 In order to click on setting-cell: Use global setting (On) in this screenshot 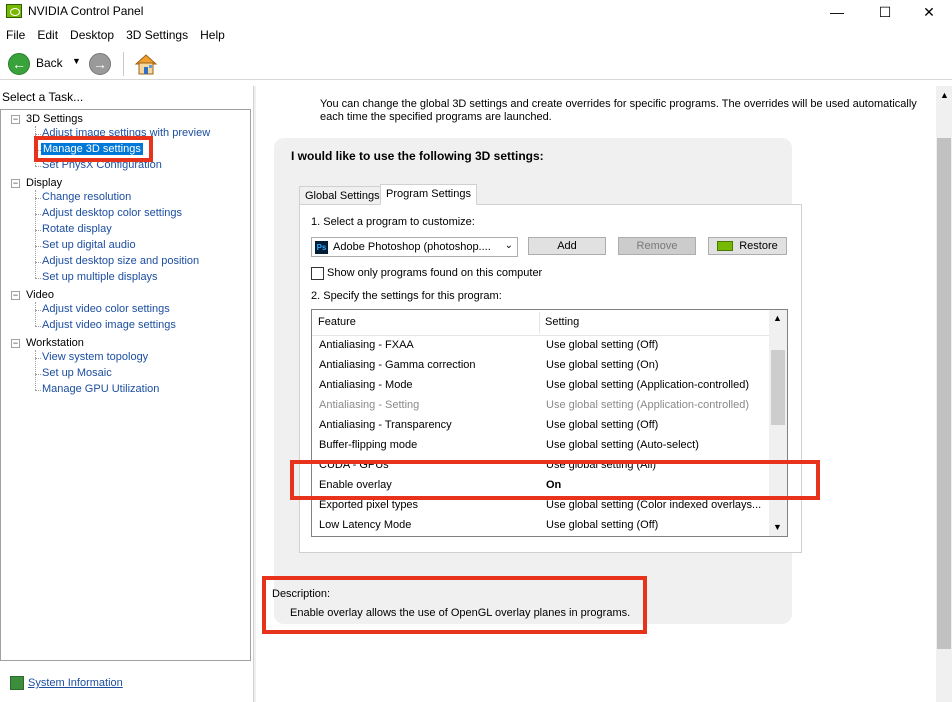, I will do `click(602, 365)`.